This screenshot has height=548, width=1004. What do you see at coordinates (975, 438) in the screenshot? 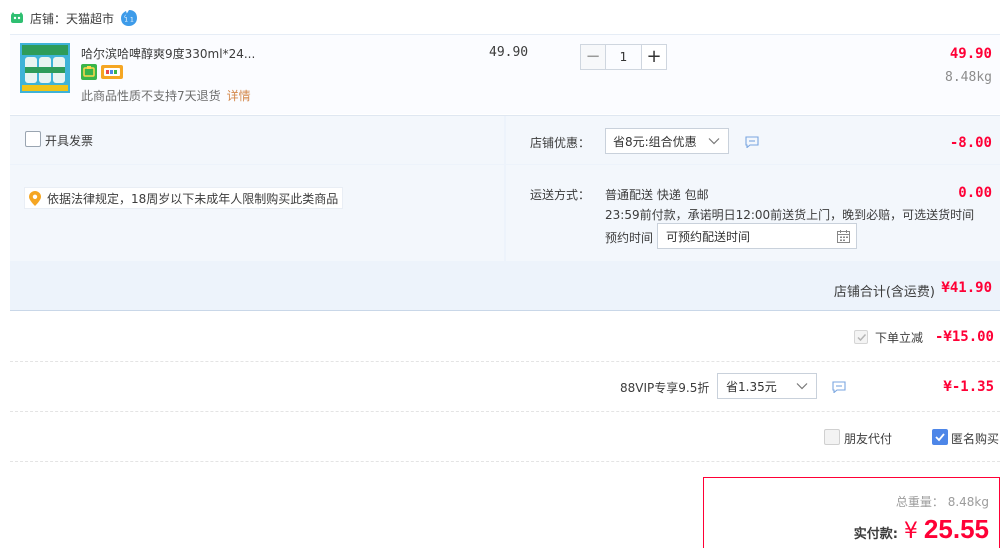
I see `anonymous-purchase-label: 匿名购买` at bounding box center [975, 438].